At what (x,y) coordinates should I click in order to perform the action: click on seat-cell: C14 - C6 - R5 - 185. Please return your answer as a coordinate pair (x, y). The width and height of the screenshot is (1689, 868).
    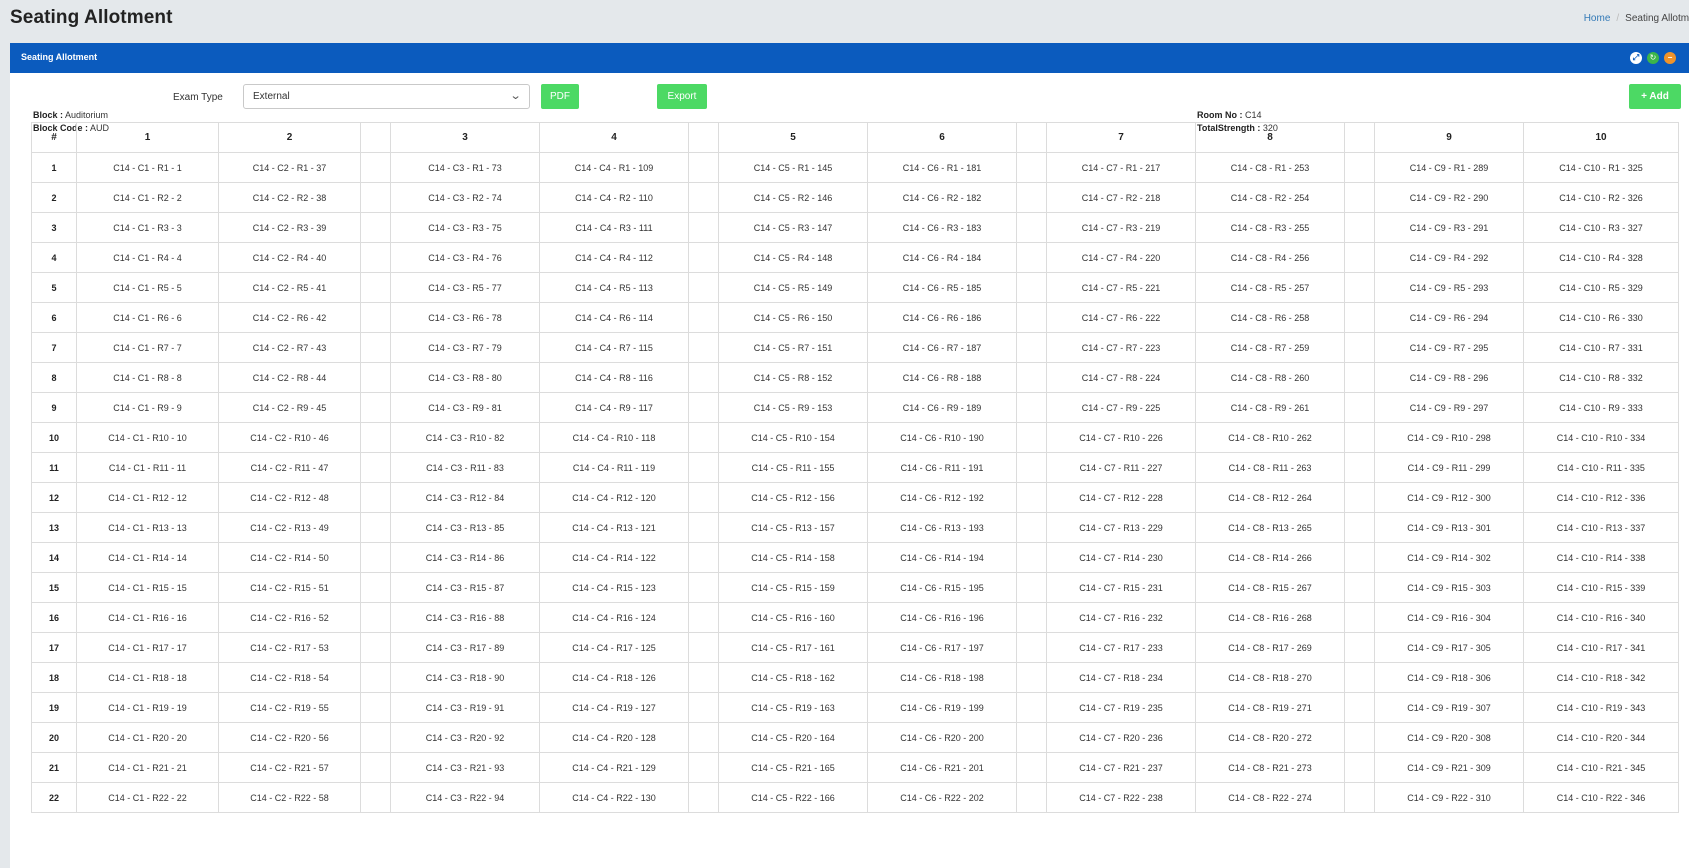
    Looking at the image, I should click on (942, 287).